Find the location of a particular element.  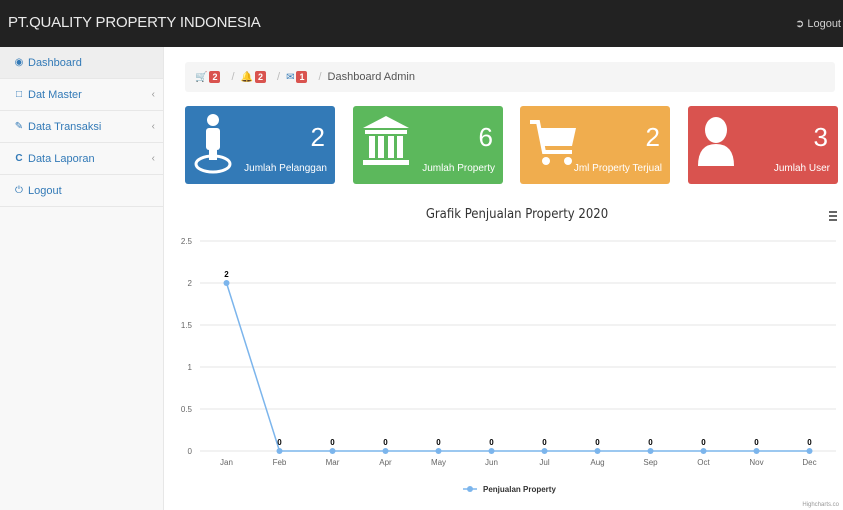

x-tick-label: Apr is located at coordinates (385, 462).